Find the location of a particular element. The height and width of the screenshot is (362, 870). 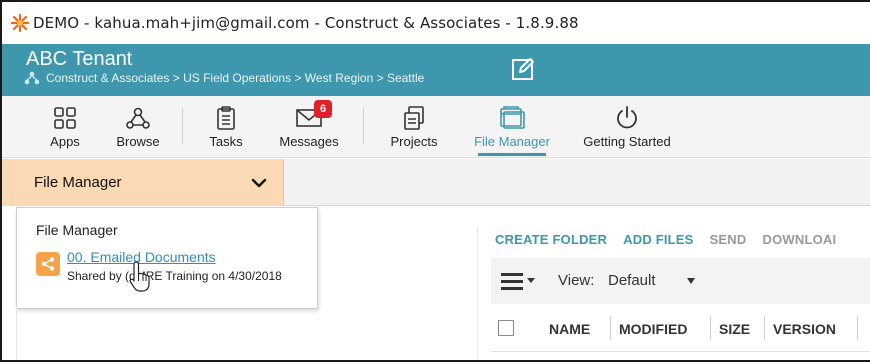

edit-icon is located at coordinates (523, 69).